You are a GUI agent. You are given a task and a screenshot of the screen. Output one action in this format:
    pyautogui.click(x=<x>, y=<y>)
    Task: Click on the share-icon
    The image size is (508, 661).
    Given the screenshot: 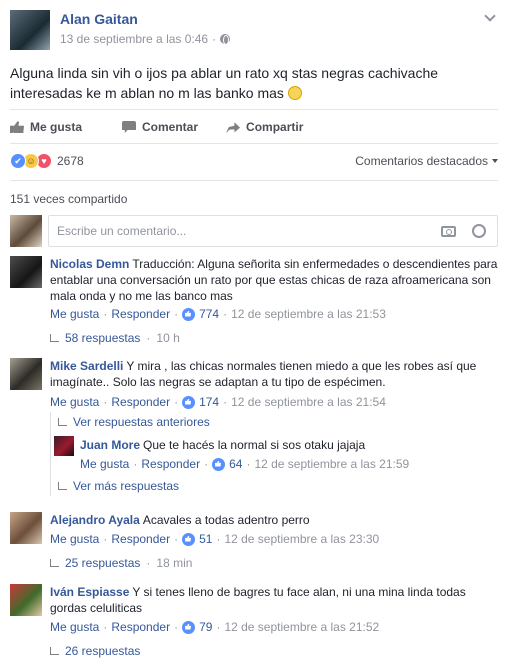 What is the action you would take?
    pyautogui.click(x=233, y=127)
    